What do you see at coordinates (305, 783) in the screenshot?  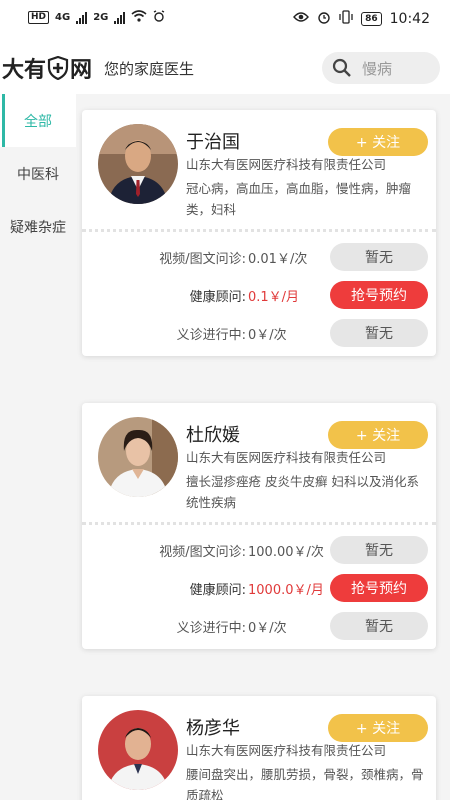 I see `doctor-specialty: 腰间盘突出，腰肌劳损，骨裂，颈椎病，骨质疏松` at bounding box center [305, 783].